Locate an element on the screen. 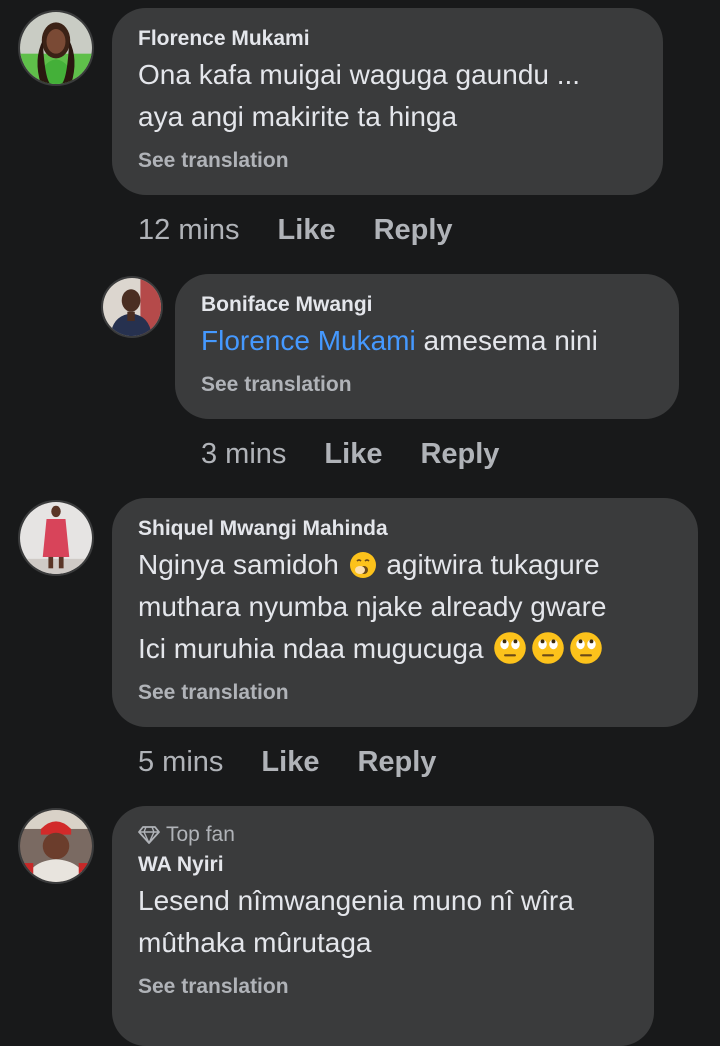 This screenshot has width=720, height=1046. top-fan-label: Top fan is located at coordinates (200, 834).